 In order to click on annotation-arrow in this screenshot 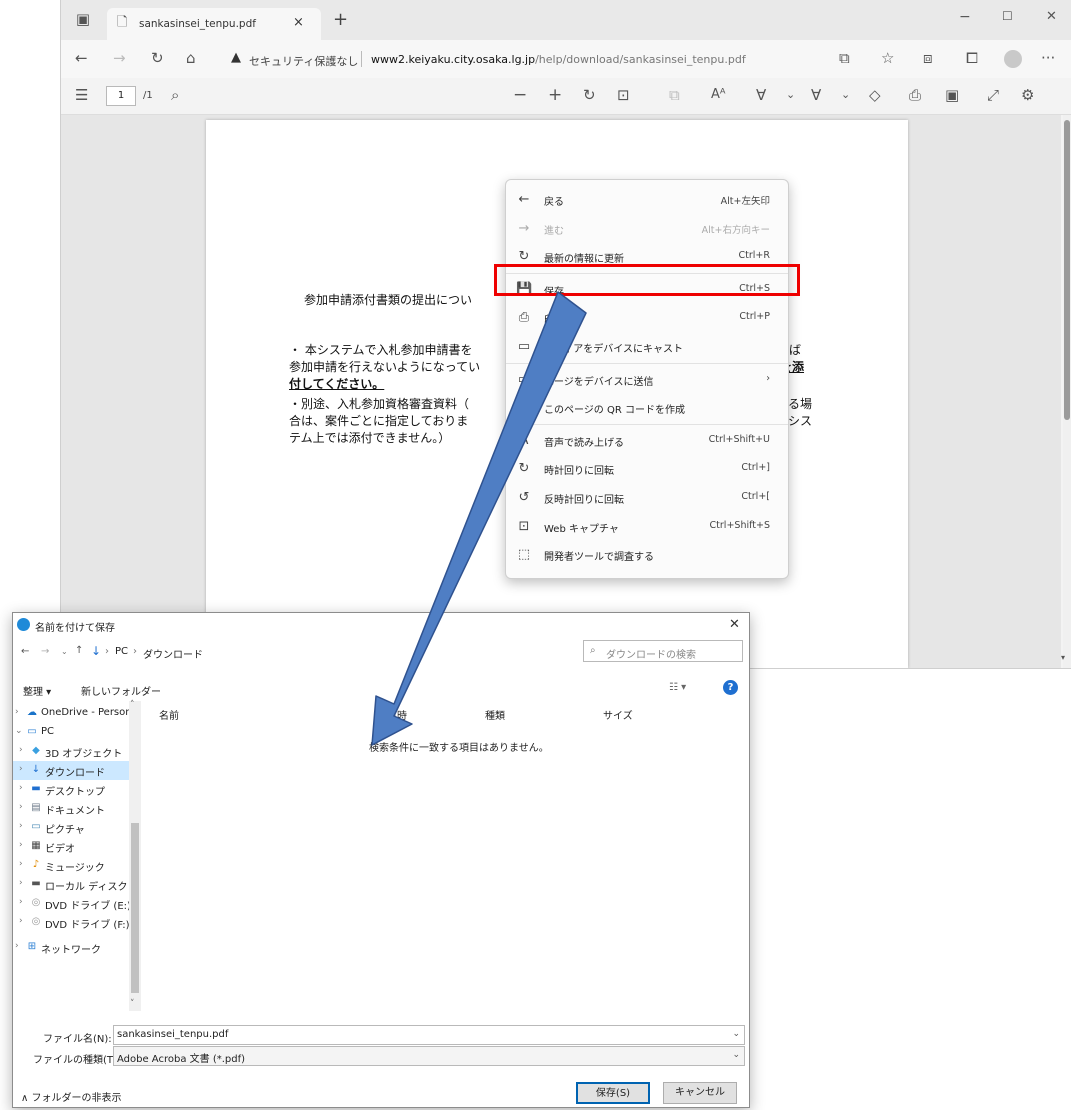, I will do `click(479, 518)`.